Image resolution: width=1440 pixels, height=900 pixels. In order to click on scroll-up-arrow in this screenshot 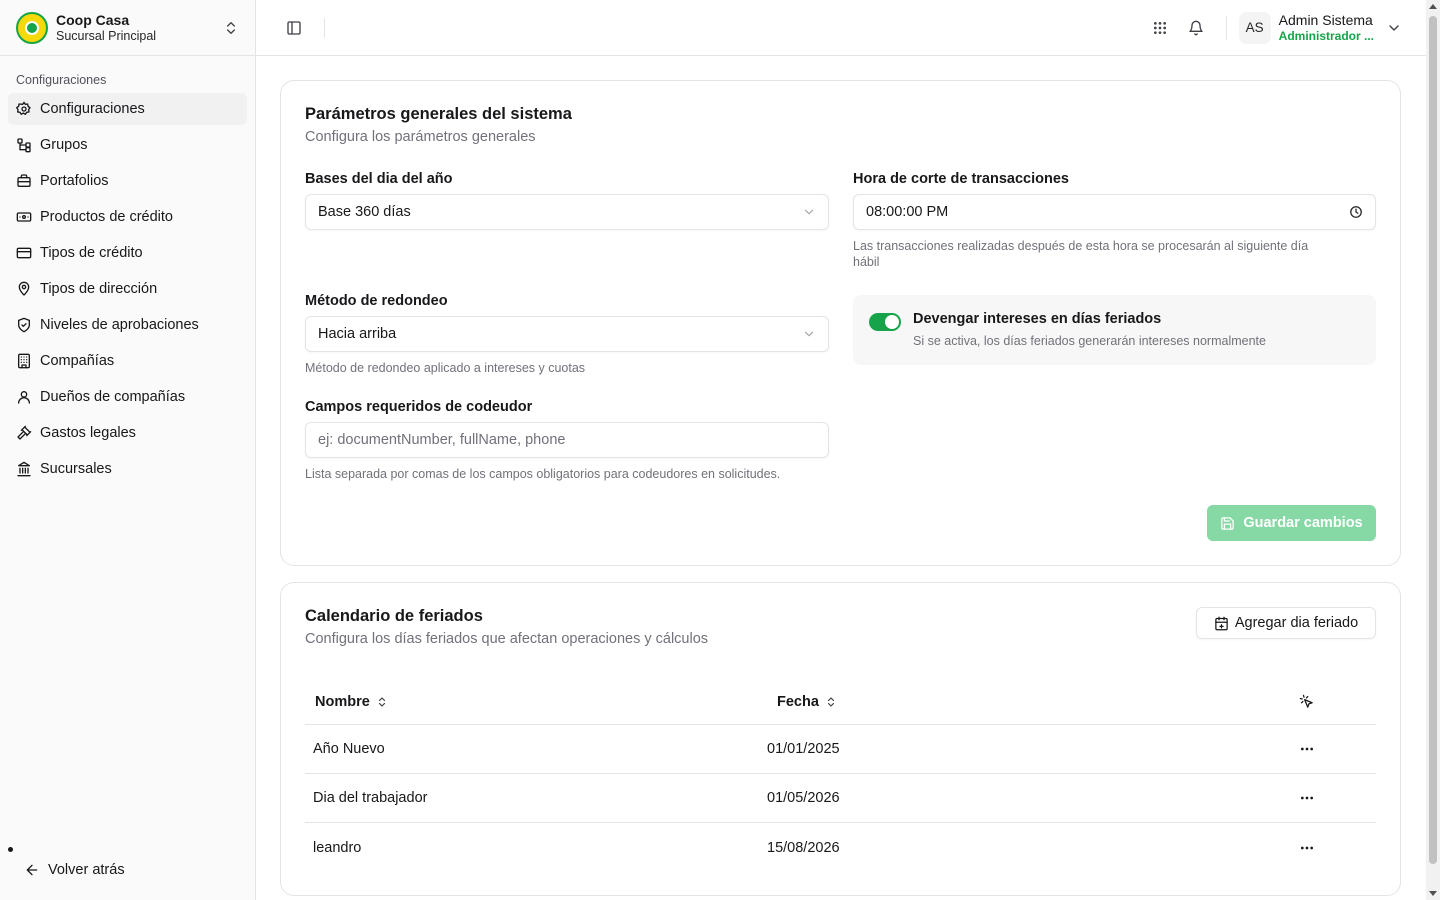, I will do `click(1433, 6)`.